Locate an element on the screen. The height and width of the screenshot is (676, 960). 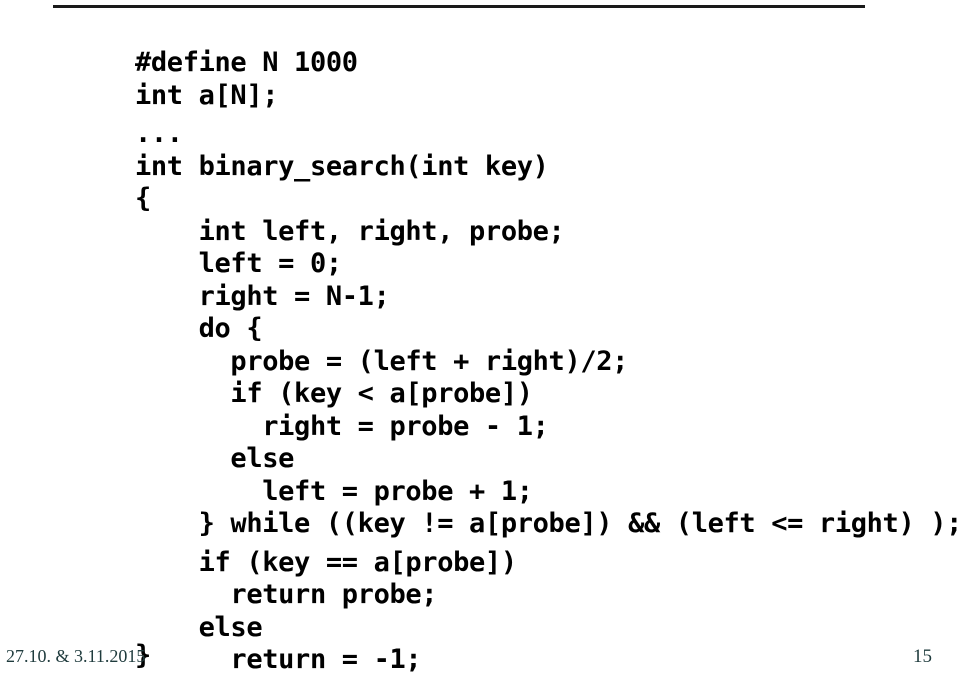
code-line: { is located at coordinates (143, 198).